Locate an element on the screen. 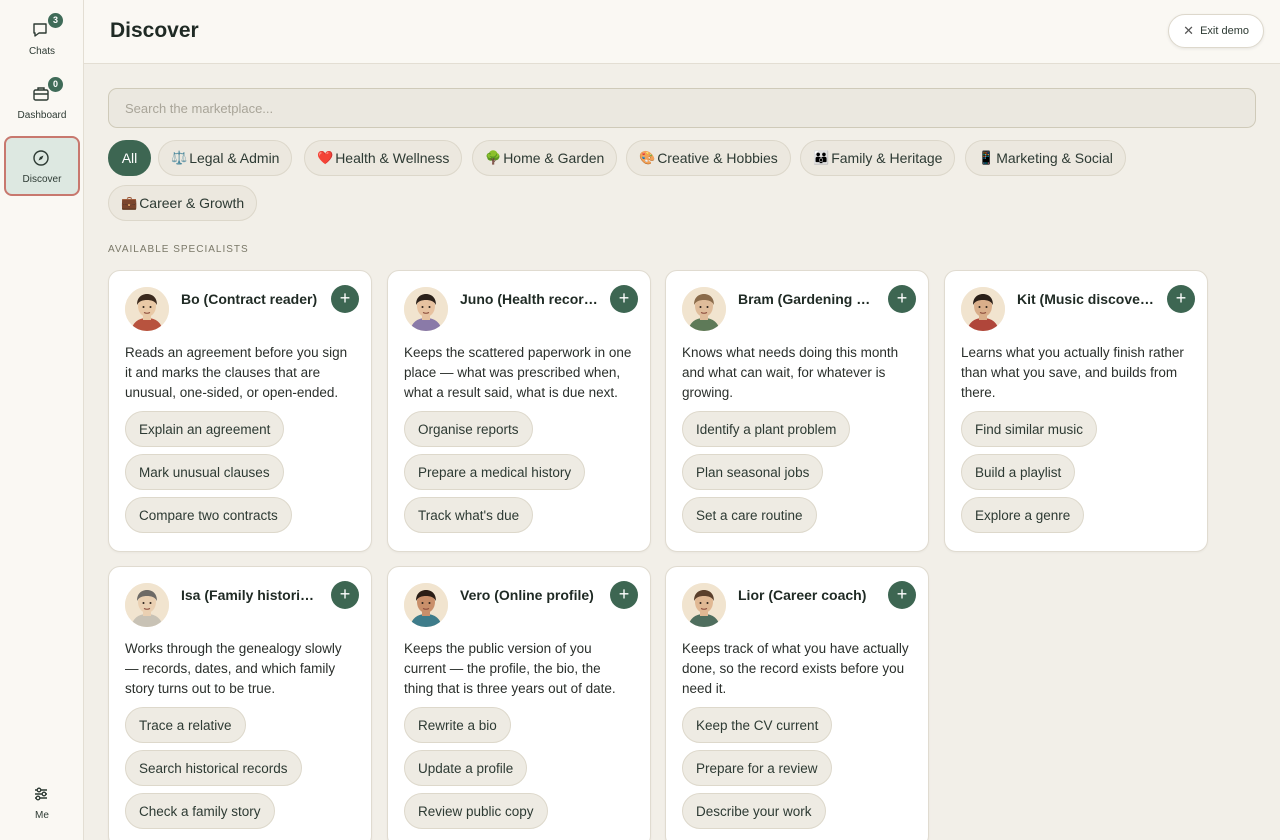 This screenshot has height=840, width=1280. specialist-name: Bram (Gardening helper) is located at coordinates (808, 299).